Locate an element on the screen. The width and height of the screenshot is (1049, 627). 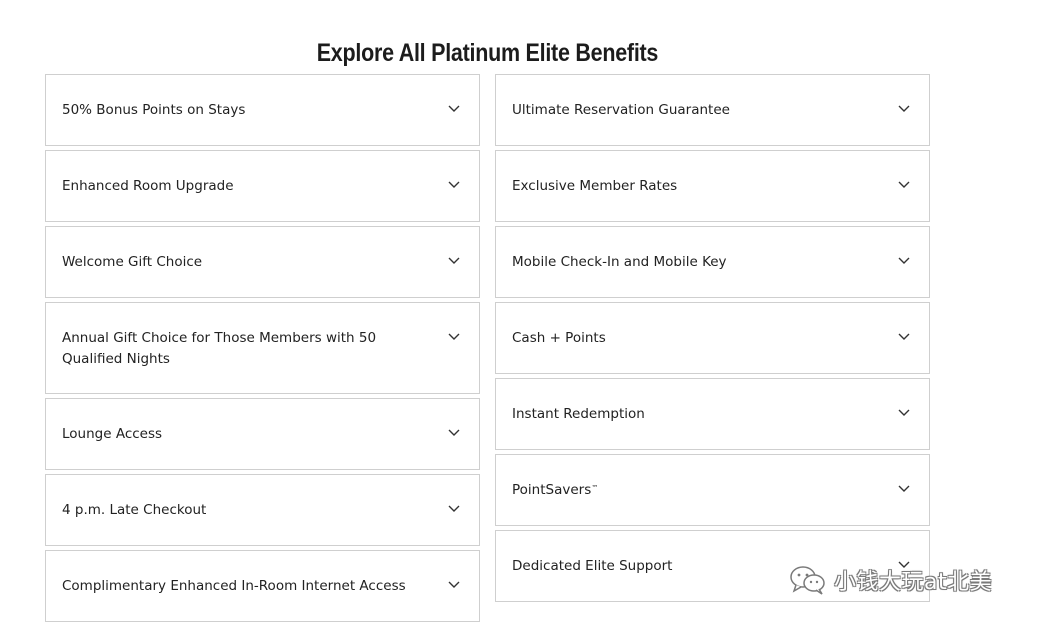
benefit-label: Welcome Gift Choice is located at coordinates (132, 262).